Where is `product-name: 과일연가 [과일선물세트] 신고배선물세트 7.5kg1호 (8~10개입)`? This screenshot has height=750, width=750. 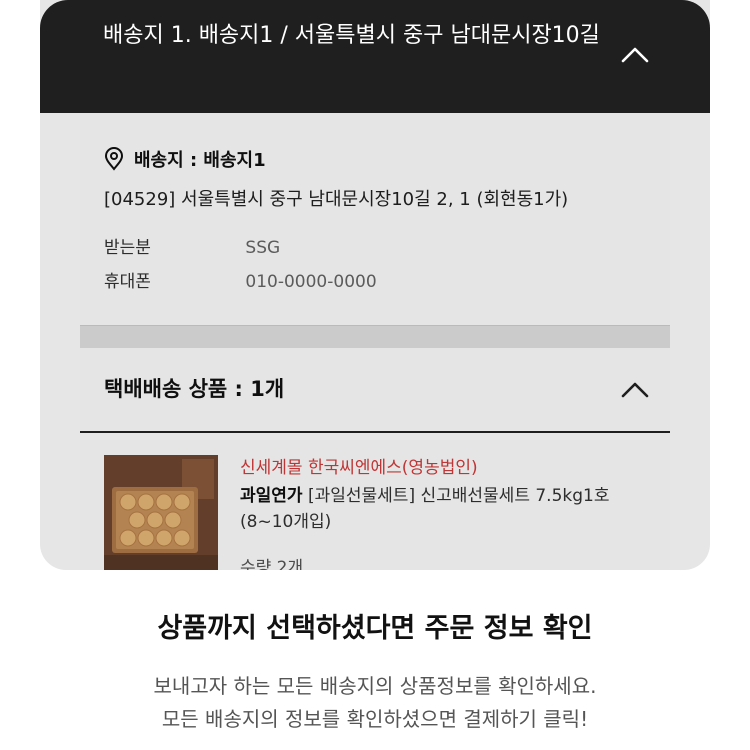
product-name: 과일연가 [과일선물세트] 신고배선물세트 7.5kg1호 (8~10개입) is located at coordinates (445, 509).